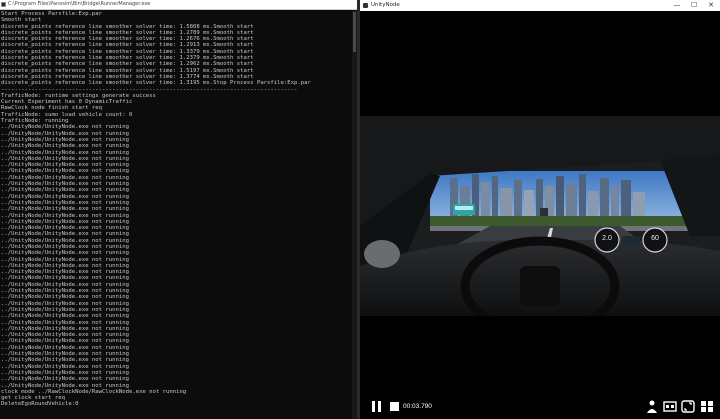  Describe the element at coordinates (365, 5) in the screenshot. I see `app-icon` at that location.